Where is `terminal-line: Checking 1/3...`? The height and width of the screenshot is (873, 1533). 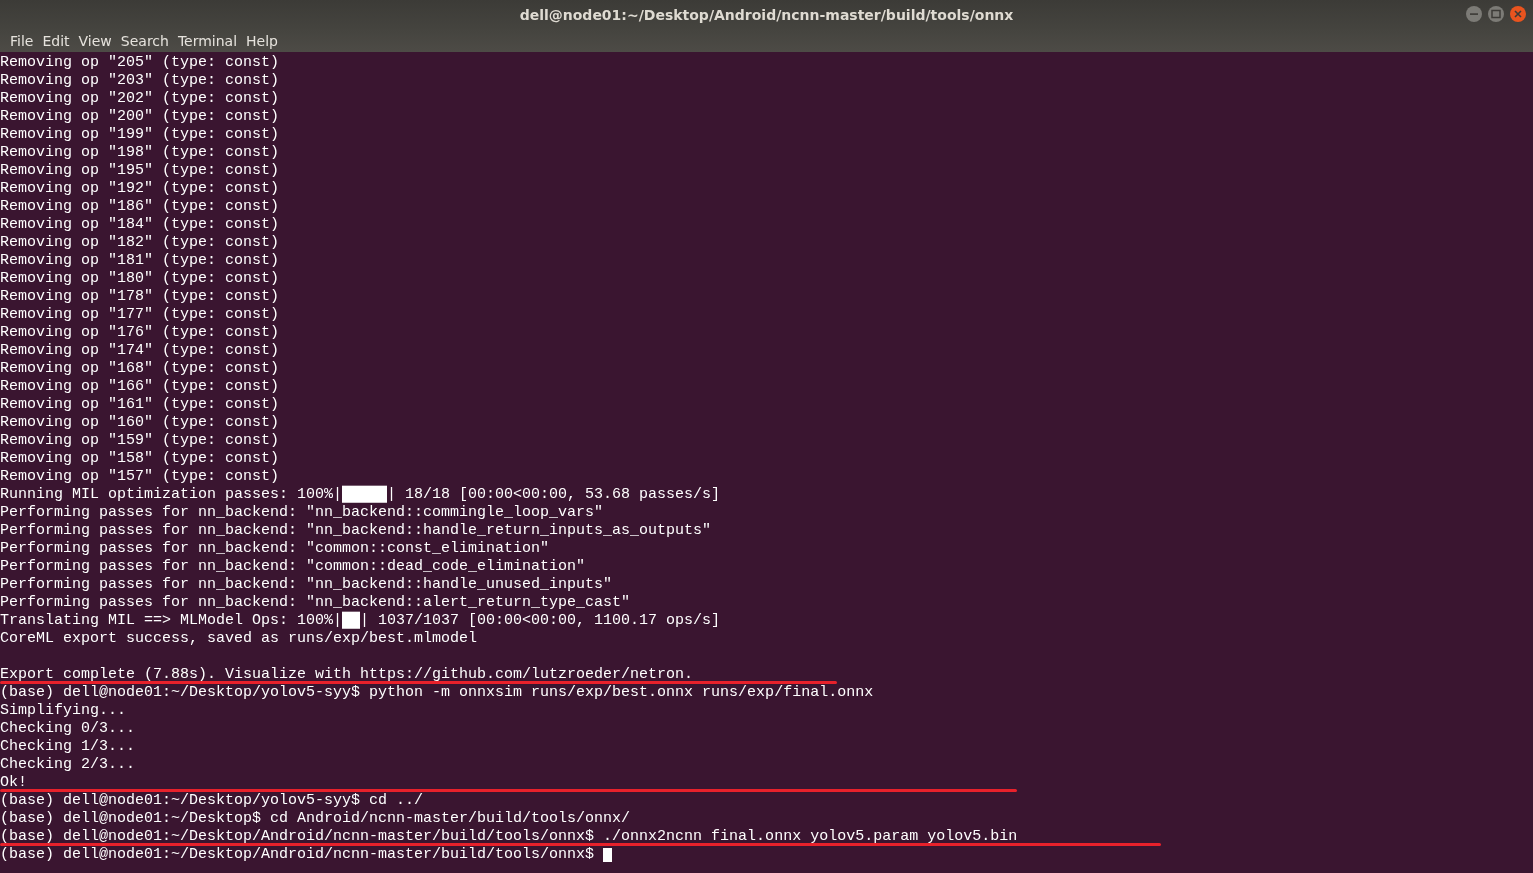
terminal-line: Checking 1/3... is located at coordinates (68, 747).